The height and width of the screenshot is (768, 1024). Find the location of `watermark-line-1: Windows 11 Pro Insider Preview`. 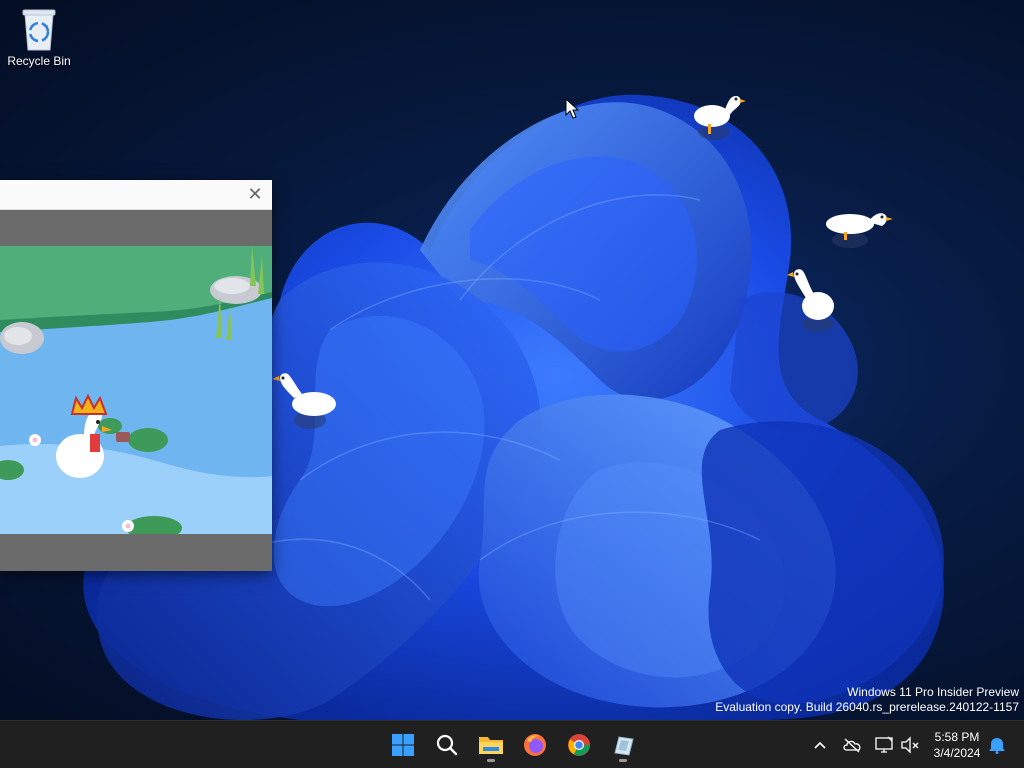

watermark-line-1: Windows 11 Pro Insider Preview is located at coordinates (933, 692).